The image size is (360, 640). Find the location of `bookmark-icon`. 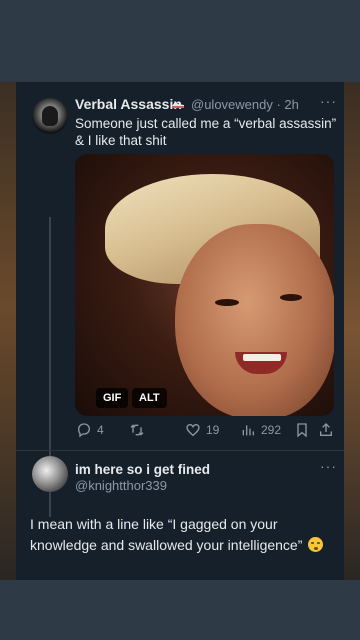

bookmark-icon is located at coordinates (302, 430).